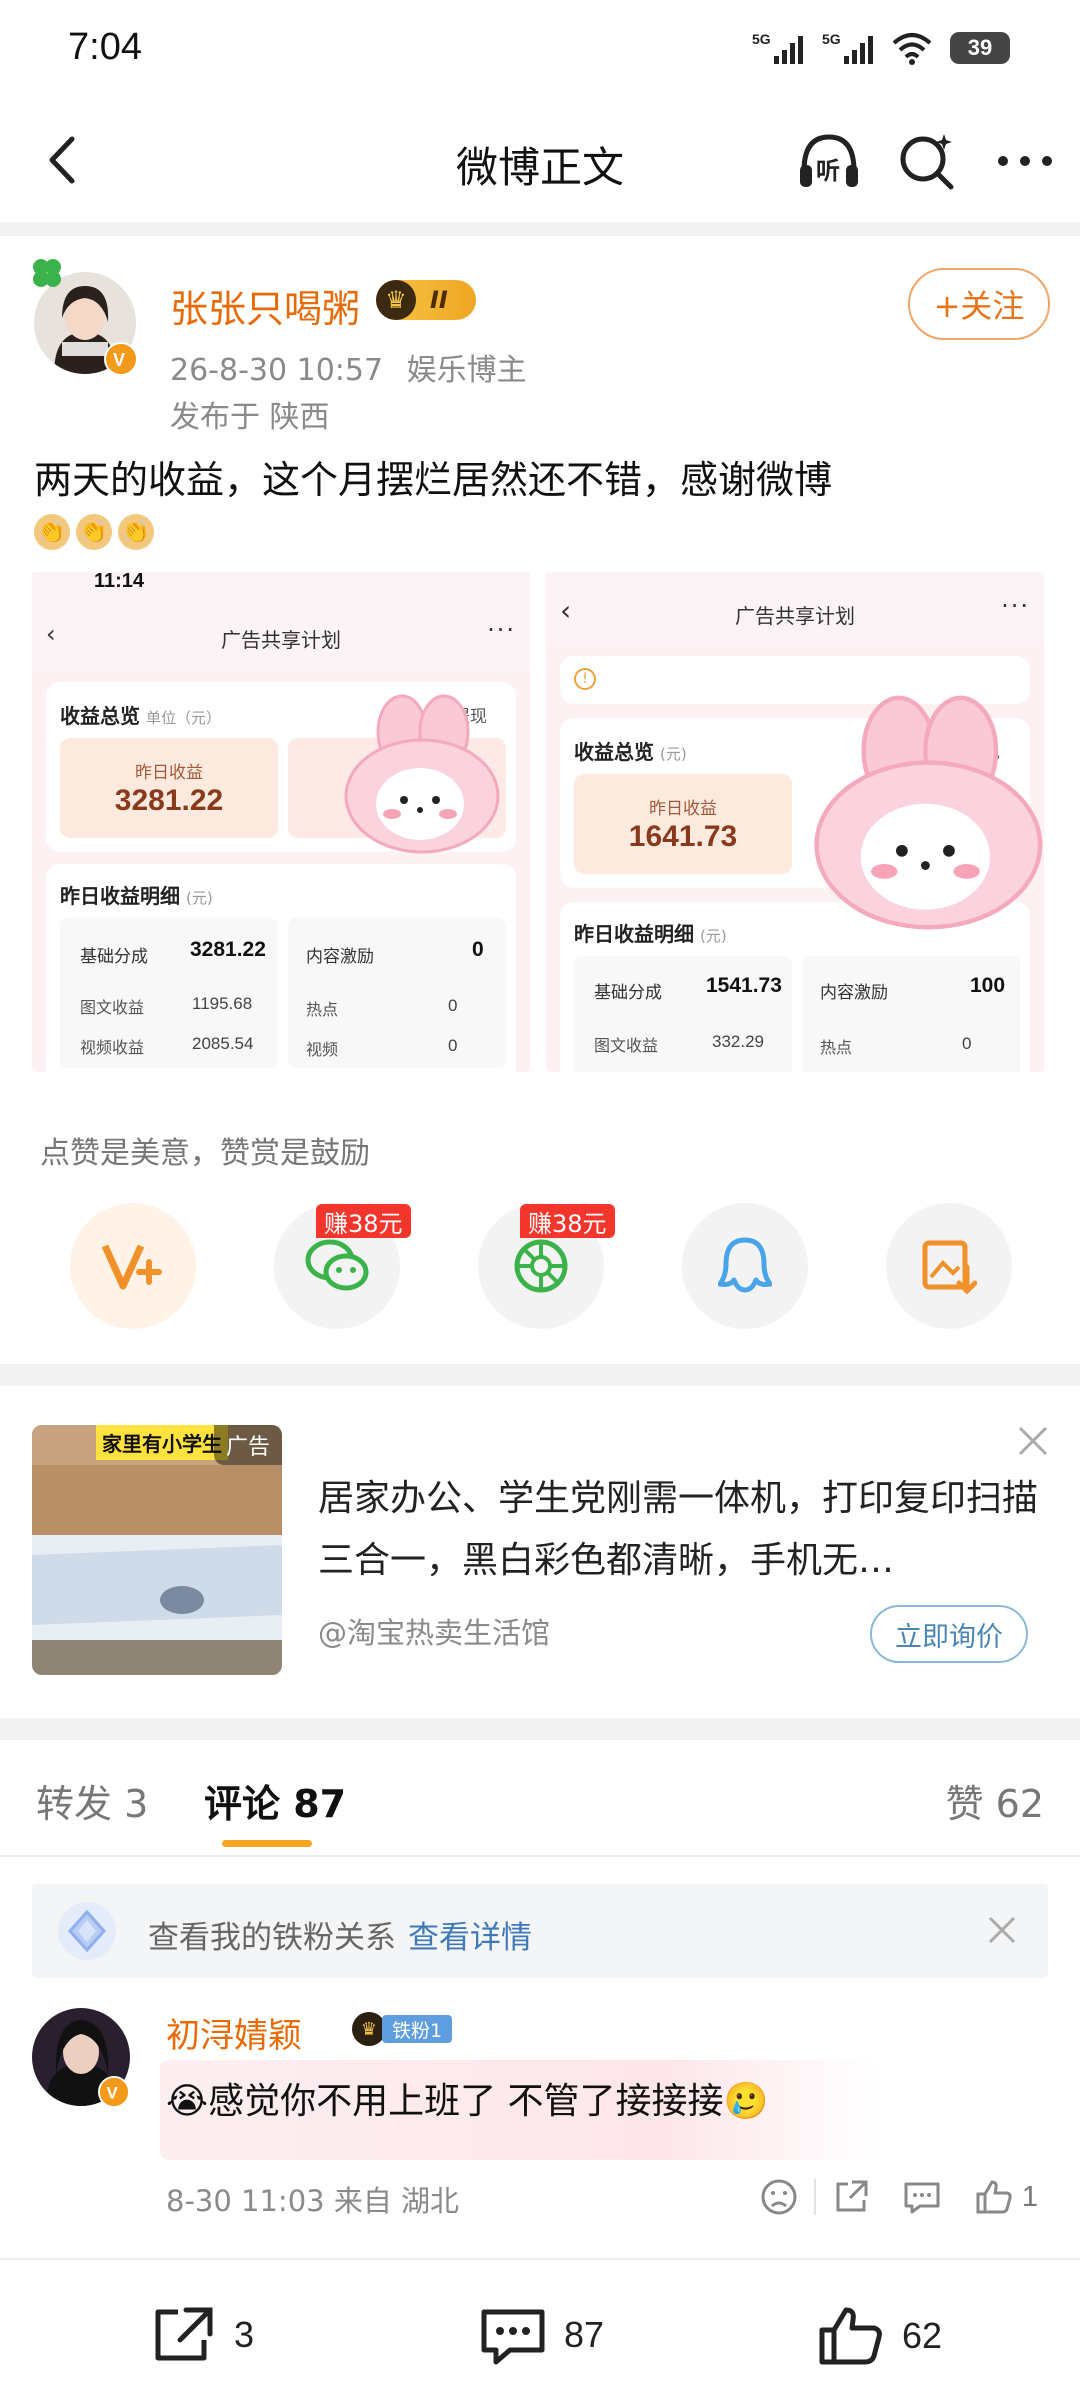  What do you see at coordinates (94, 532) in the screenshot?
I see `post-emoji-row: 👏 👏 👏` at bounding box center [94, 532].